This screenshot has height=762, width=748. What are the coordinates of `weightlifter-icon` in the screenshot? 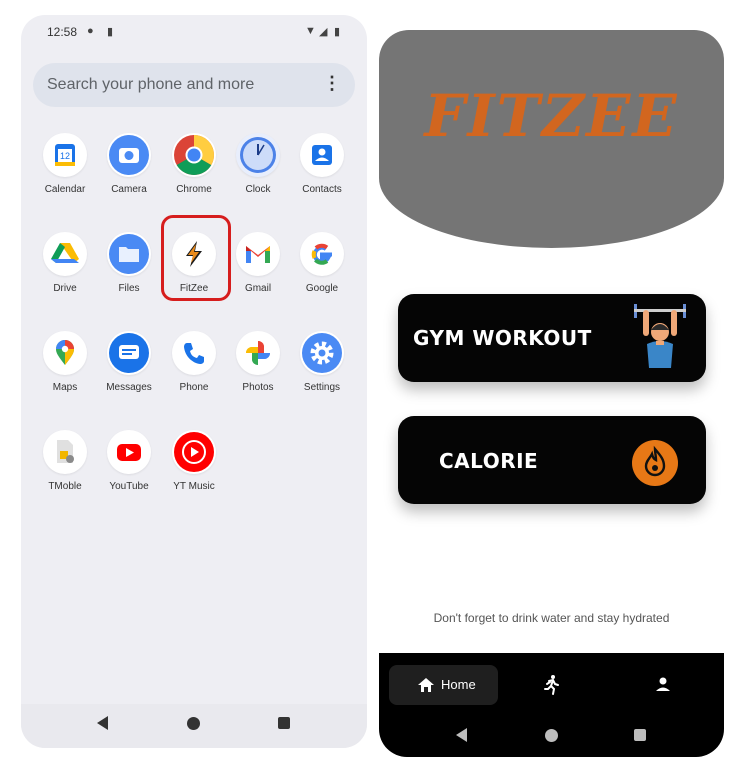 It's located at (660, 336).